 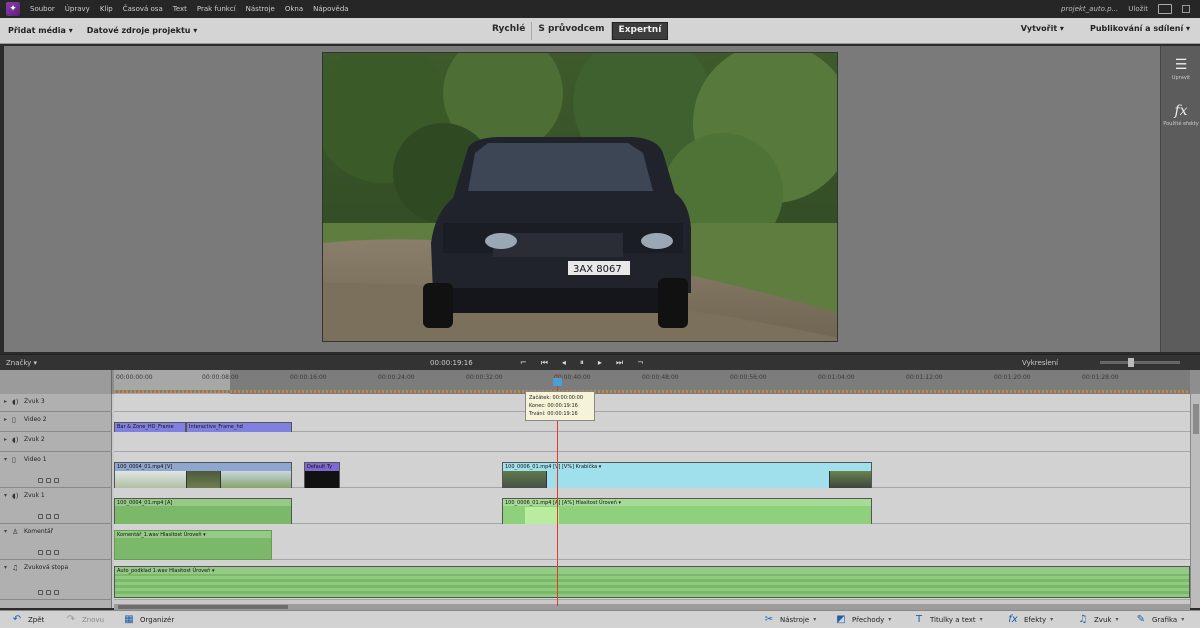 What do you see at coordinates (862, 619) in the screenshot?
I see `transitions-button: ◩ Přechody ▾` at bounding box center [862, 619].